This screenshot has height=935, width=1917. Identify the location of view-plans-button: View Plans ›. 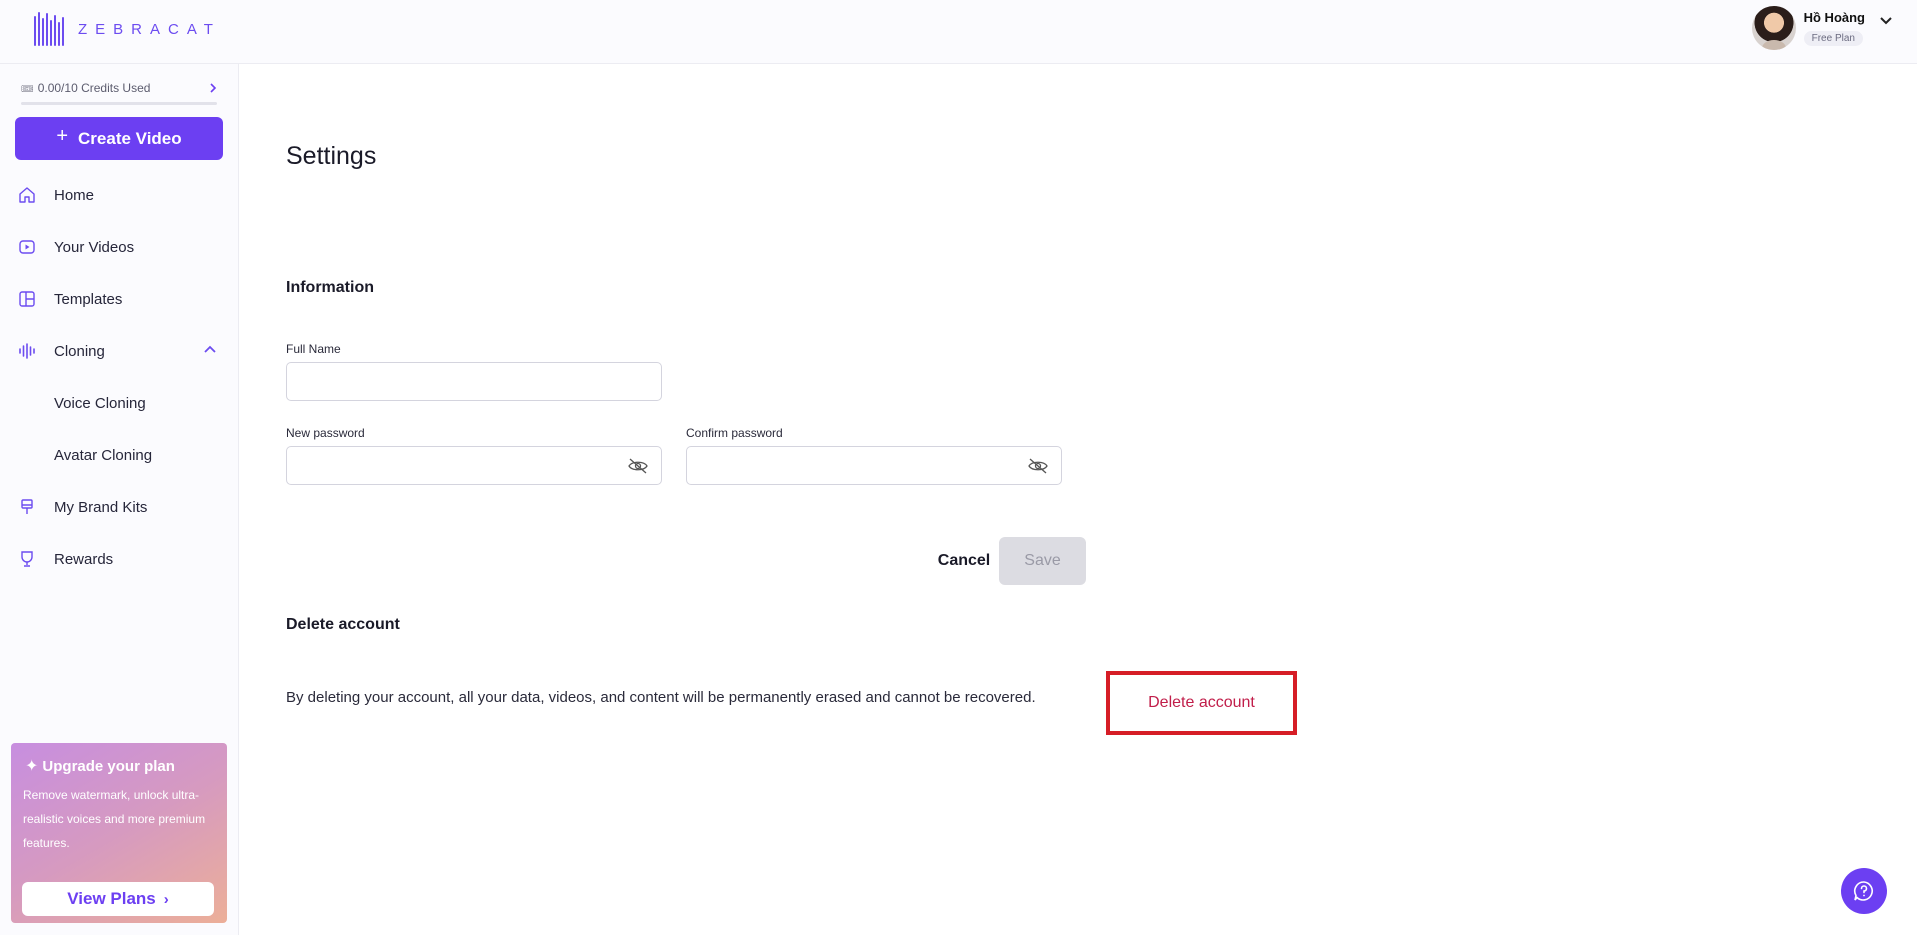
(118, 899).